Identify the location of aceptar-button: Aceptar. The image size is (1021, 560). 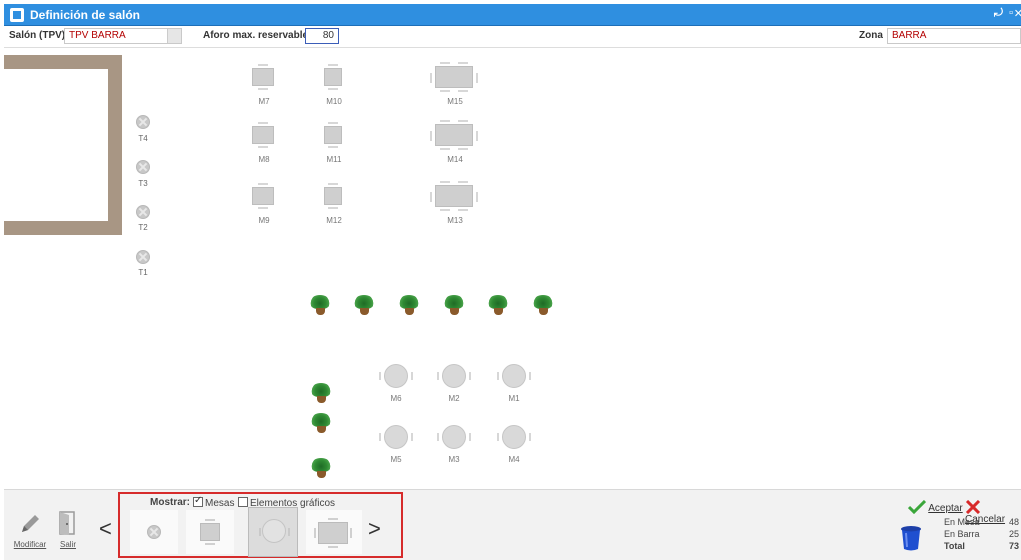
(935, 507).